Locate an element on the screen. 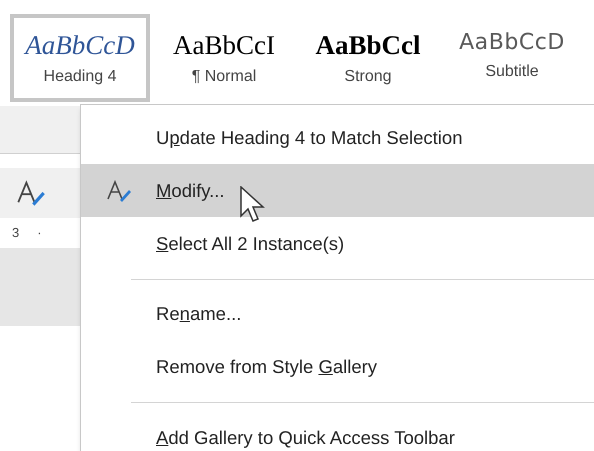 This screenshot has width=594, height=451. style-tile: AaBbCcD Subtitle is located at coordinates (512, 58).